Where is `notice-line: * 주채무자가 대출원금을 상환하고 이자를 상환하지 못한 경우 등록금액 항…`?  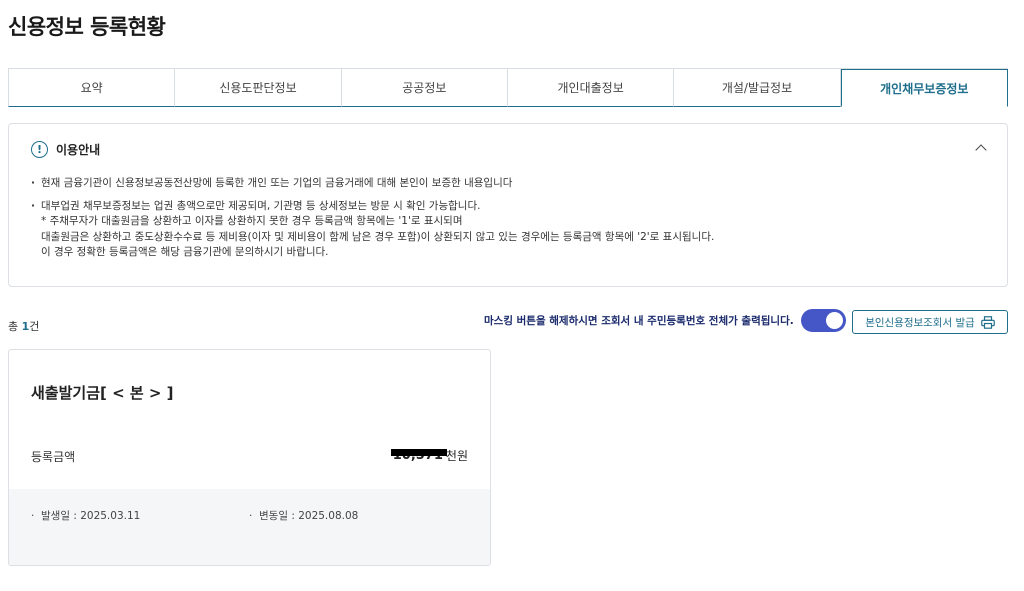 notice-line: * 주채무자가 대출원금을 상환하고 이자를 상환하지 못한 경우 등록금액 항… is located at coordinates (252, 221).